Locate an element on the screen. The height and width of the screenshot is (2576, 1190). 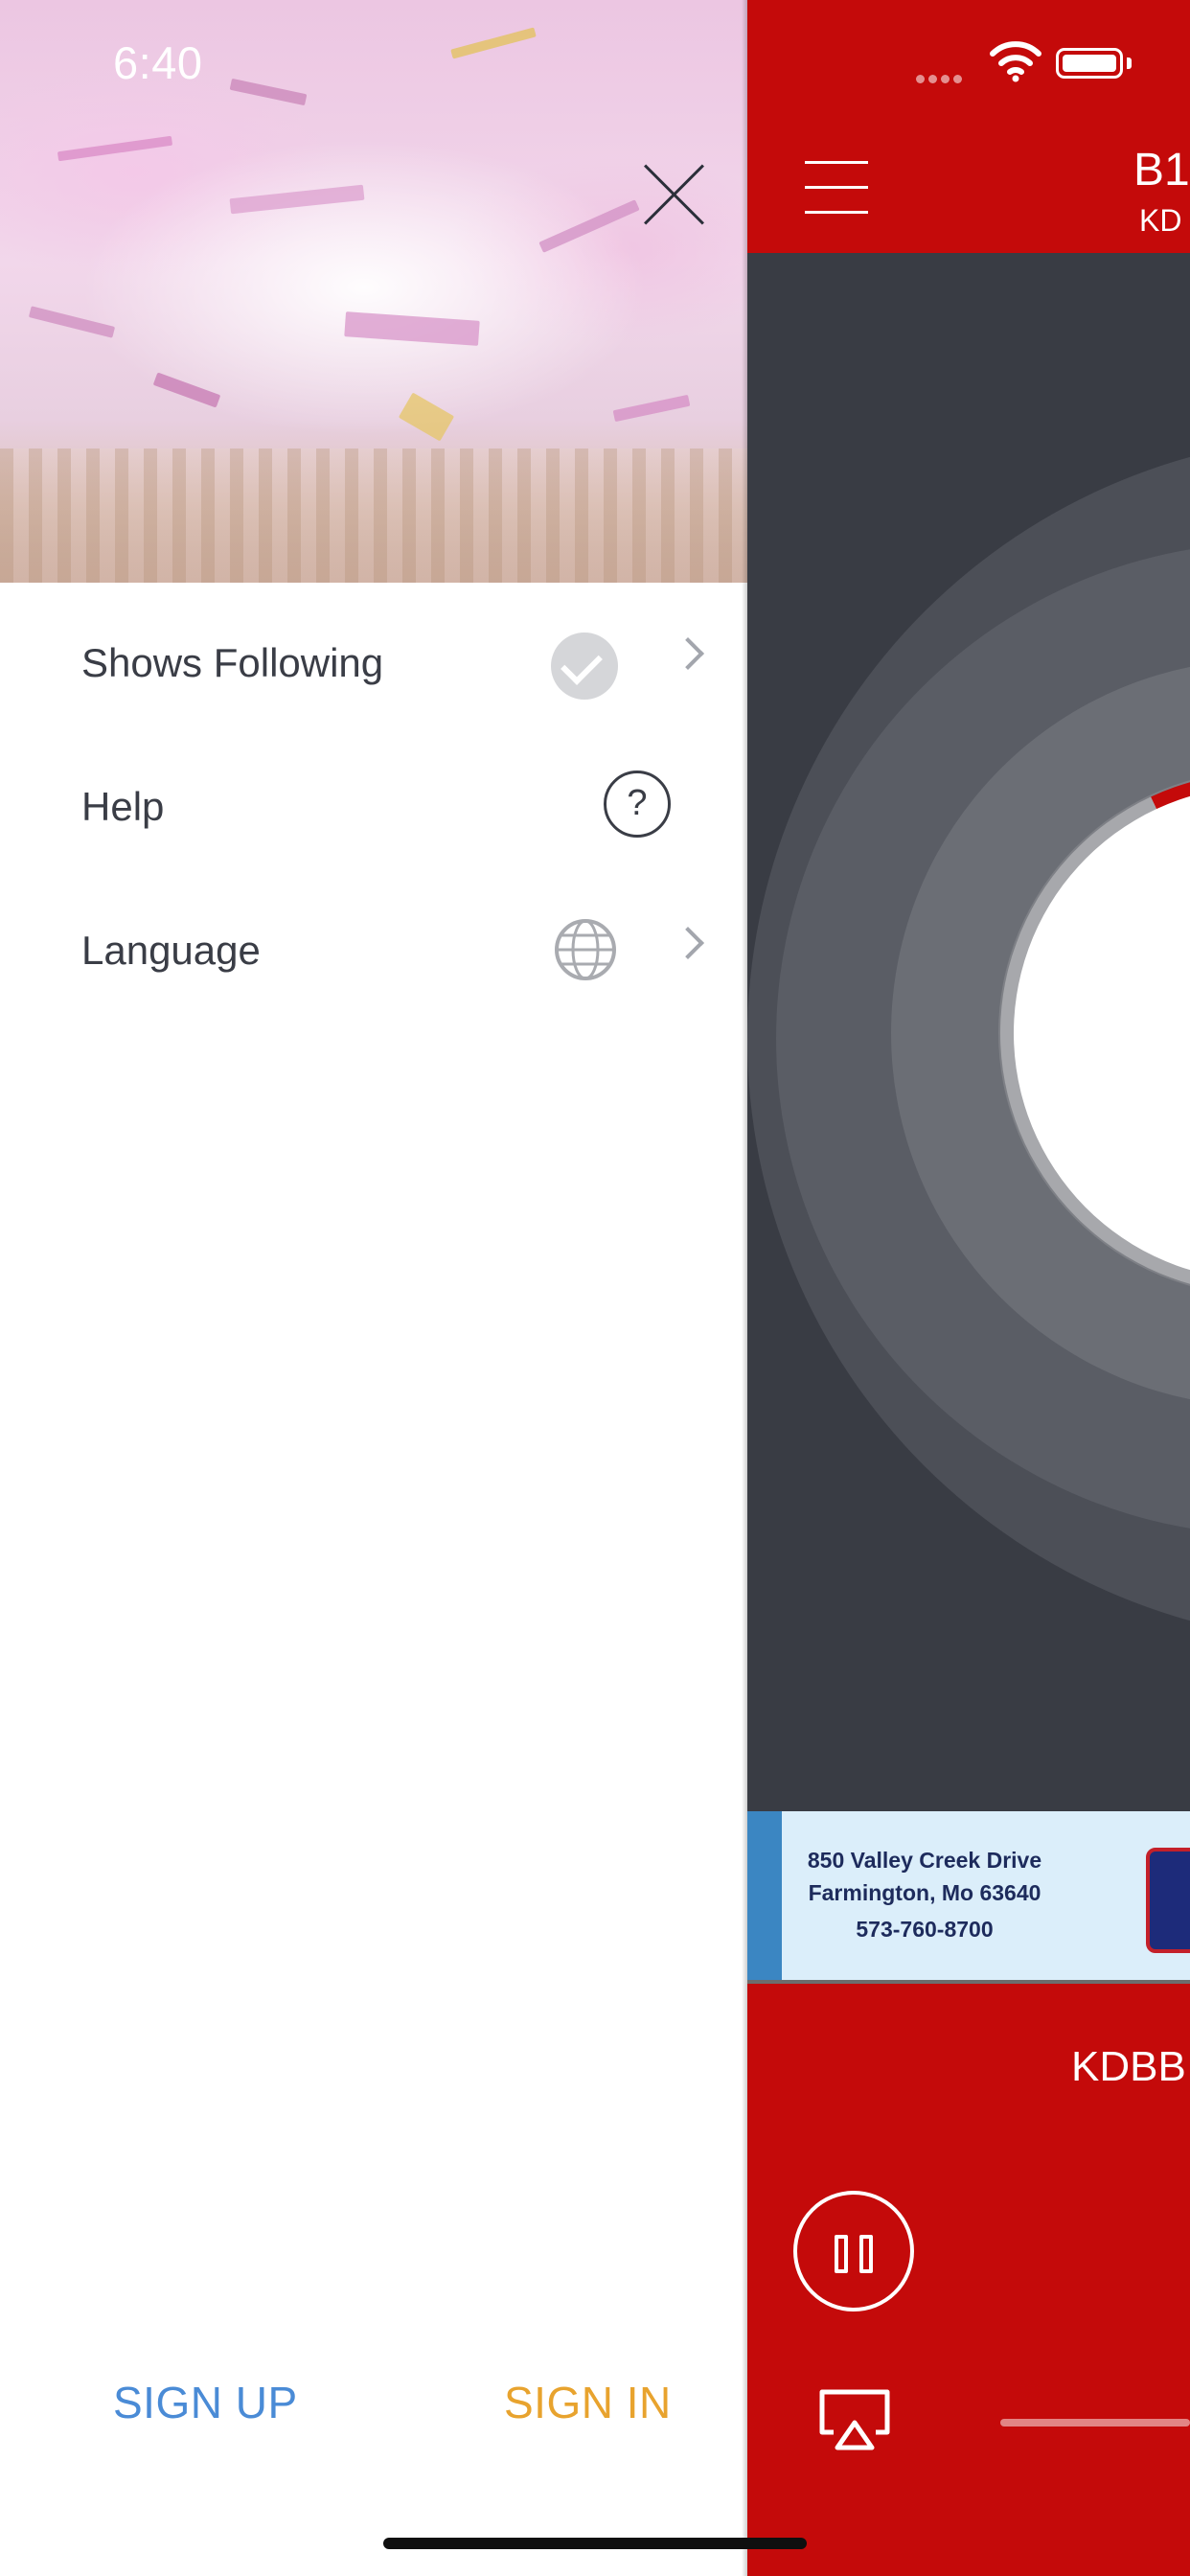
status-icons is located at coordinates (968, 62).